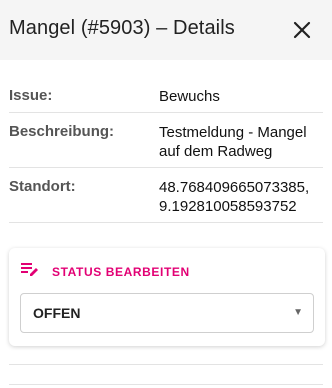 The image size is (332, 388). What do you see at coordinates (189, 96) in the screenshot?
I see `detail-value: Bewuchs` at bounding box center [189, 96].